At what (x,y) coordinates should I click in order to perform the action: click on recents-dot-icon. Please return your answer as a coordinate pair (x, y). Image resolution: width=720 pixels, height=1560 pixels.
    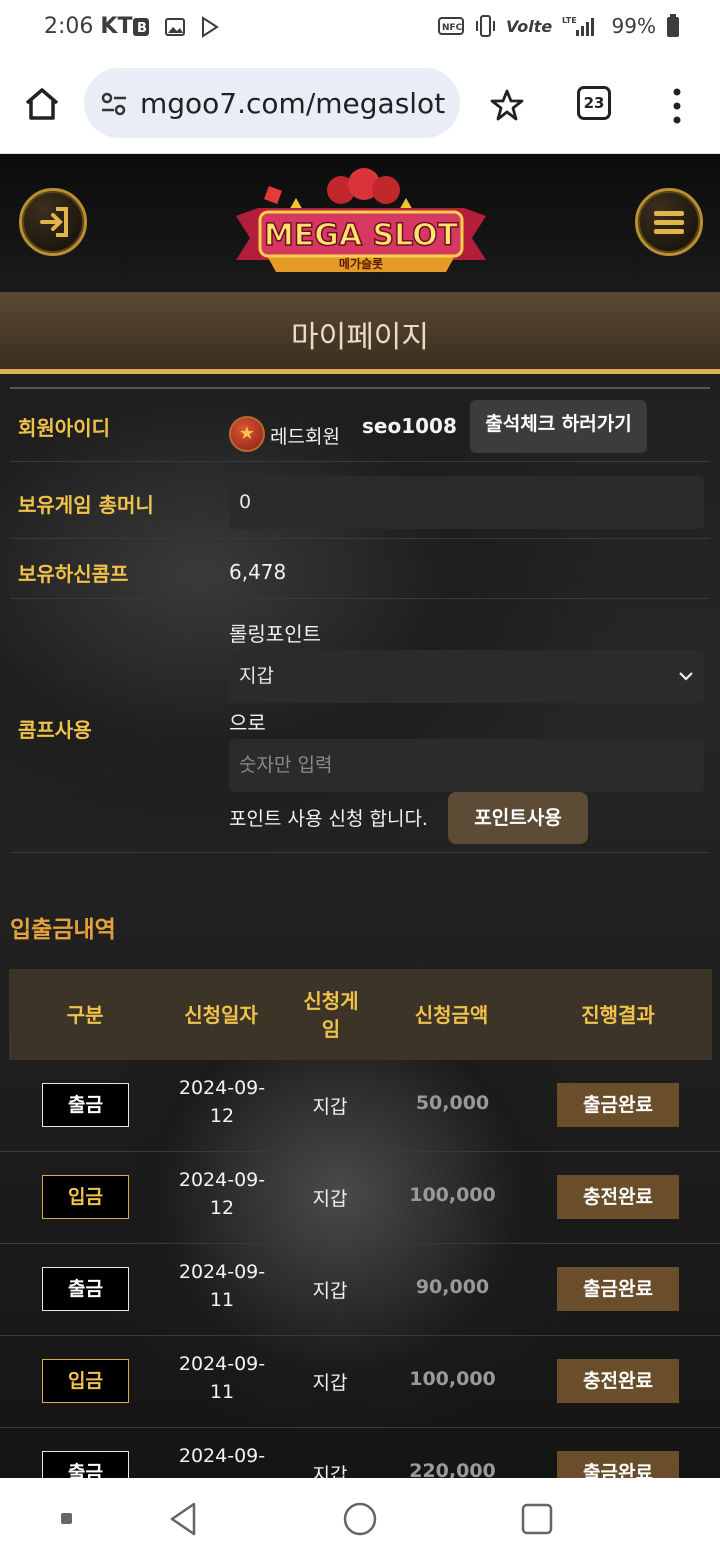
    Looking at the image, I should click on (67, 1519).